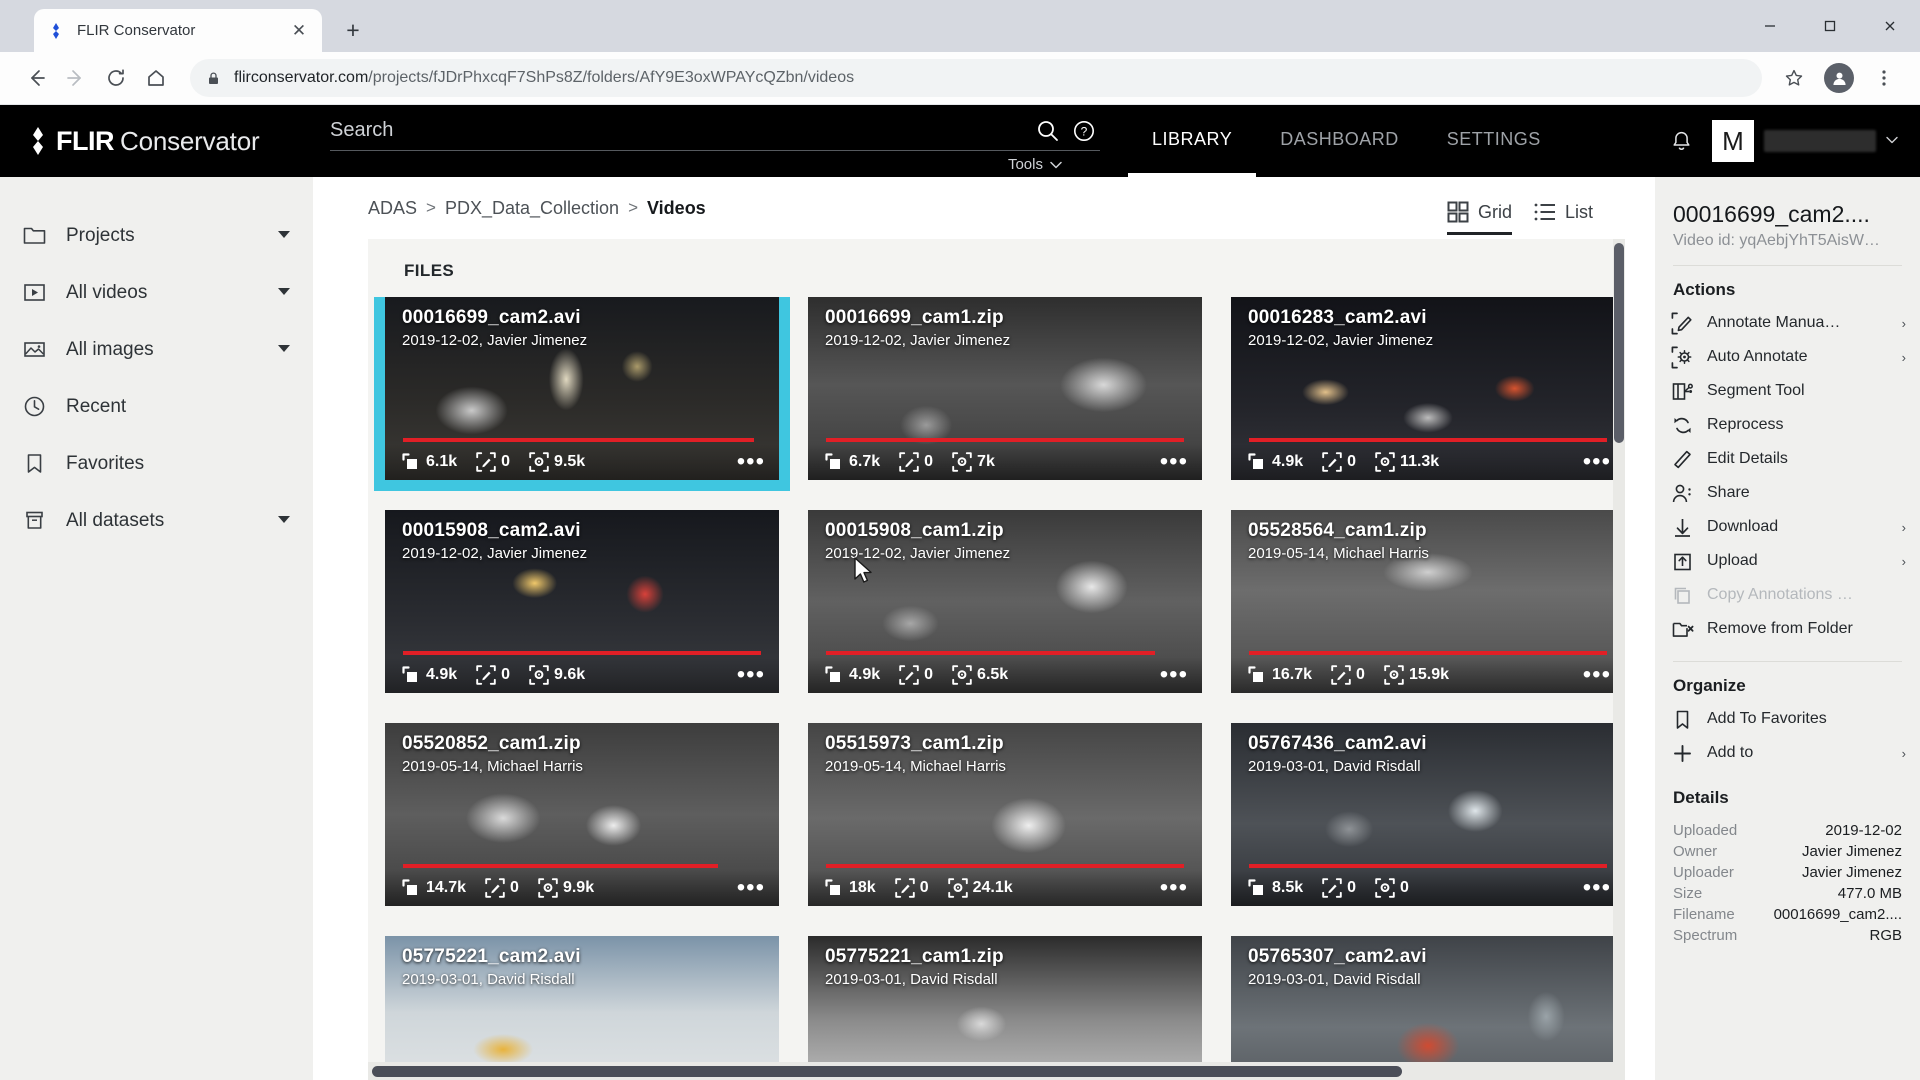  I want to click on notifications-bell-icon, so click(1681, 141).